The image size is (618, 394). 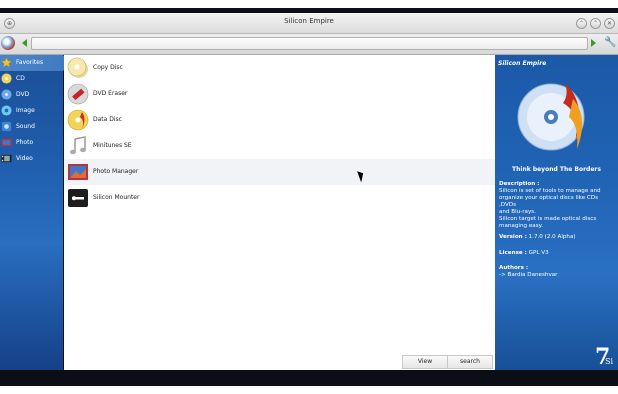 I want to click on list-item-photo-manager: Photo Manager, so click(x=279, y=172).